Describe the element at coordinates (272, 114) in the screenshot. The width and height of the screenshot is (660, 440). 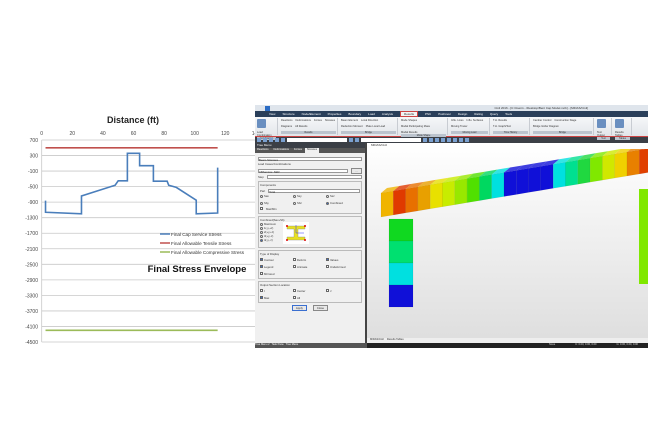
I see `ribbon-tab: View` at that location.